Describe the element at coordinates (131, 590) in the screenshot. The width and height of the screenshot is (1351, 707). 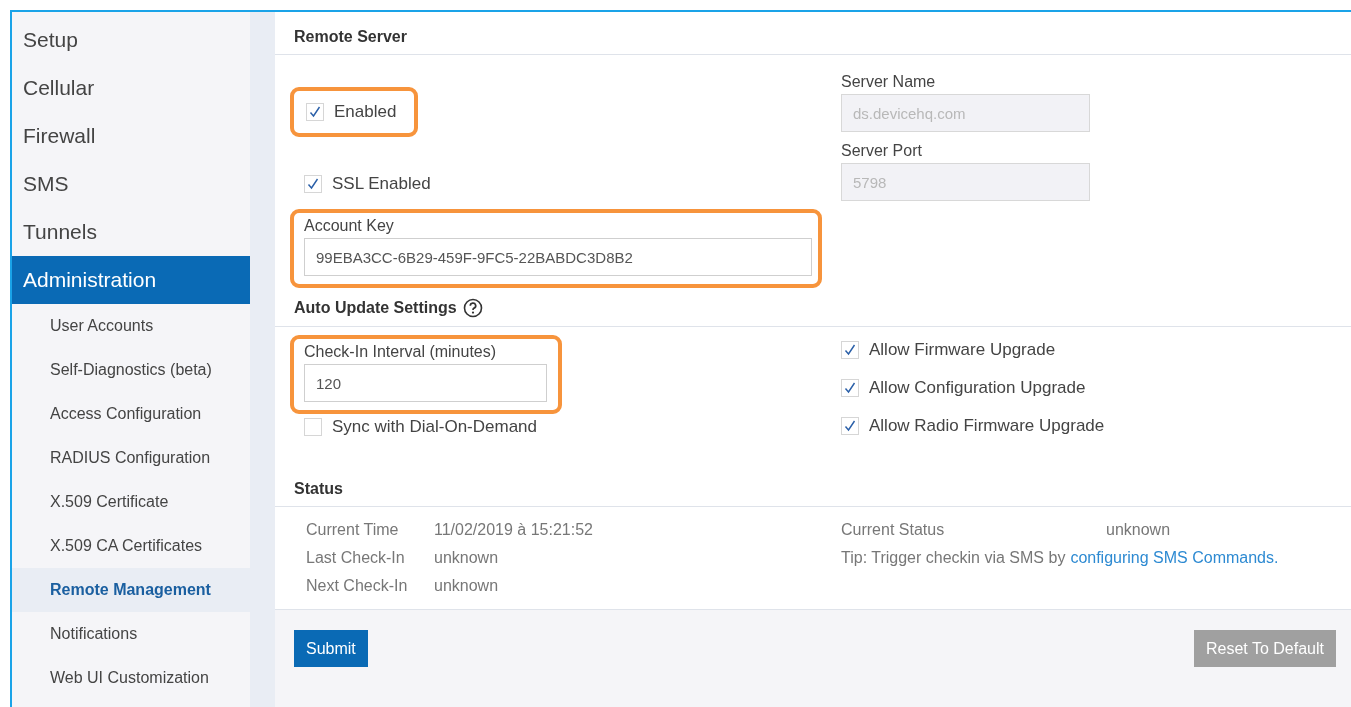
I see `nav-subitem: Remote Management` at that location.